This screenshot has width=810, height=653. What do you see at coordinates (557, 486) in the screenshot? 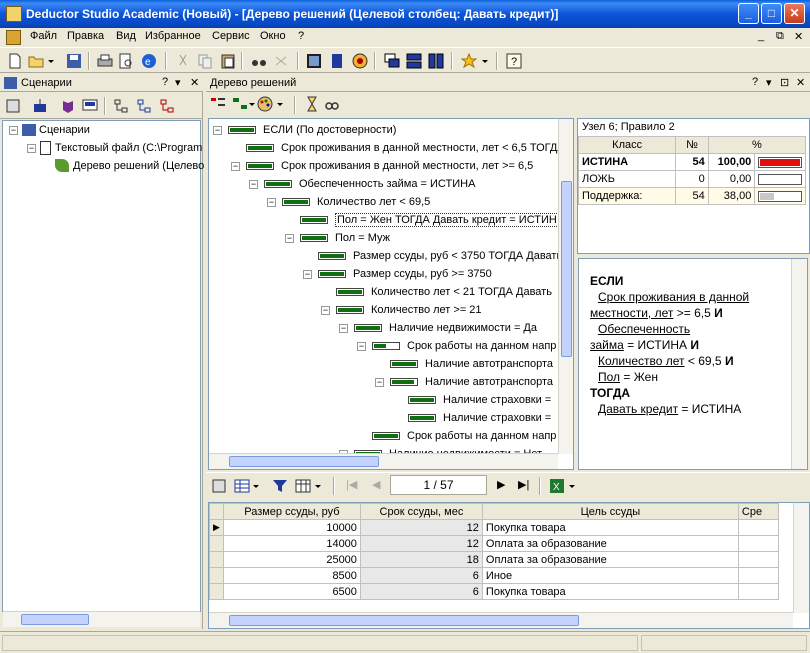
I see `excel-export-icon: X` at bounding box center [557, 486].